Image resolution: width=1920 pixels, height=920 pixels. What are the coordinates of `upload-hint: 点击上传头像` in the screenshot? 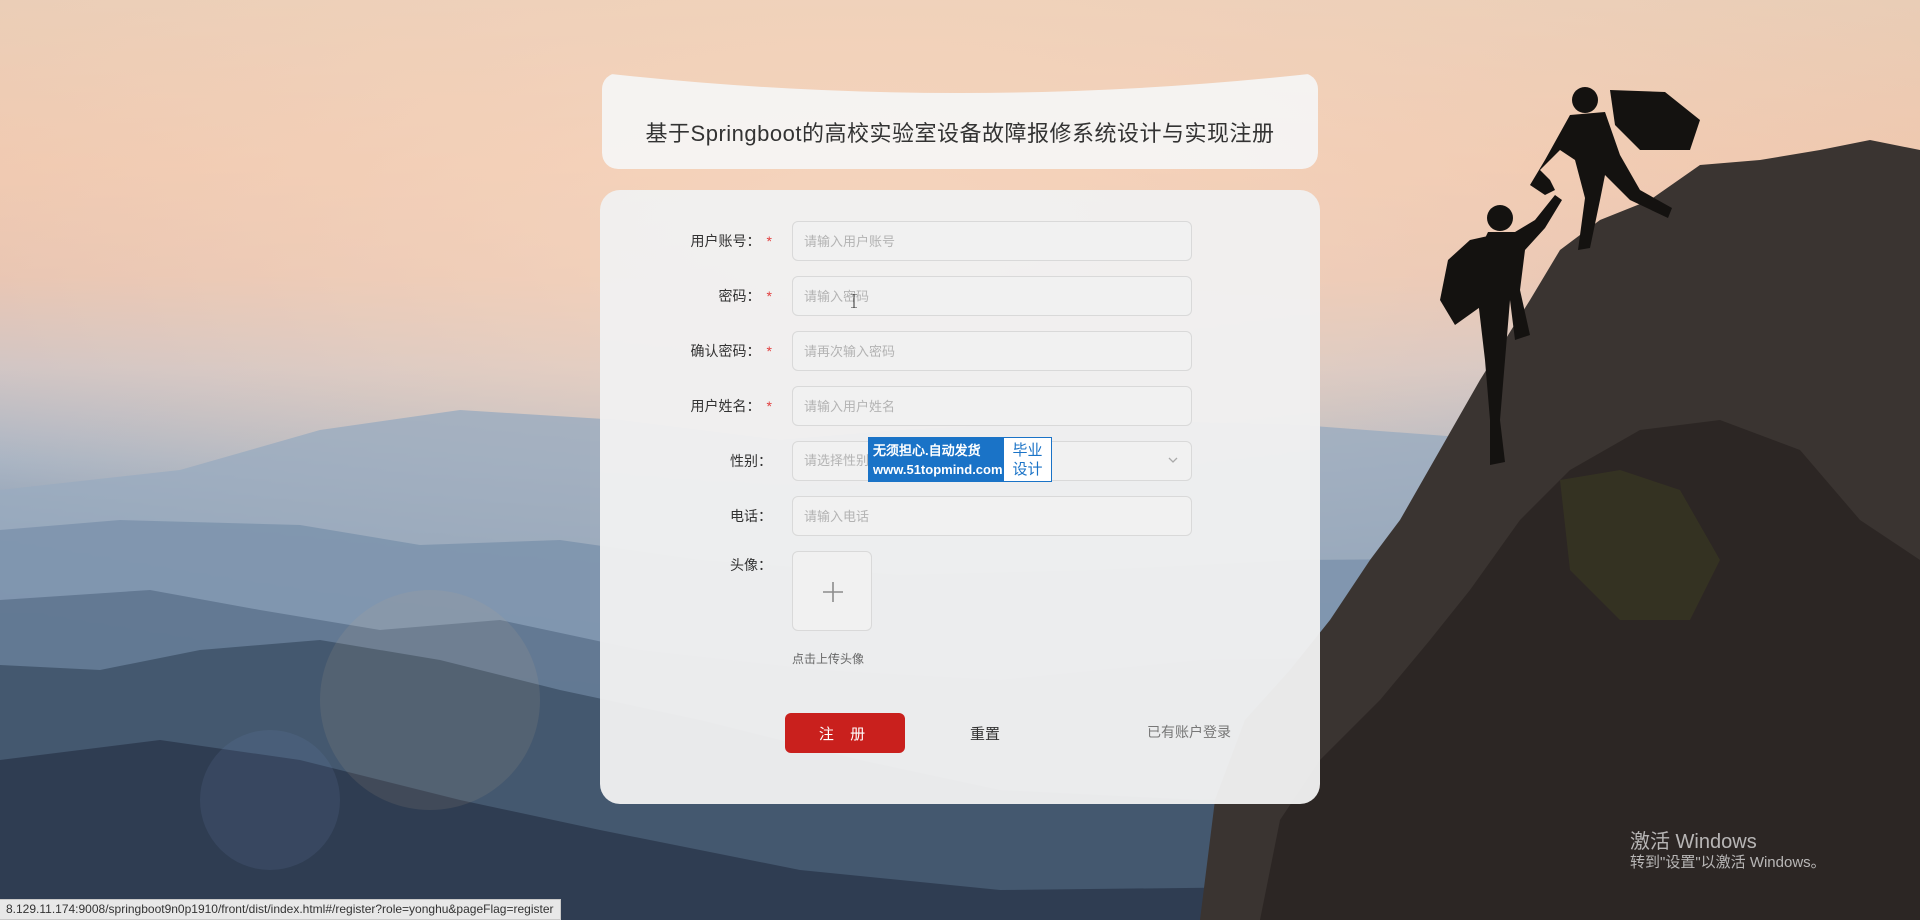 It's located at (828, 659).